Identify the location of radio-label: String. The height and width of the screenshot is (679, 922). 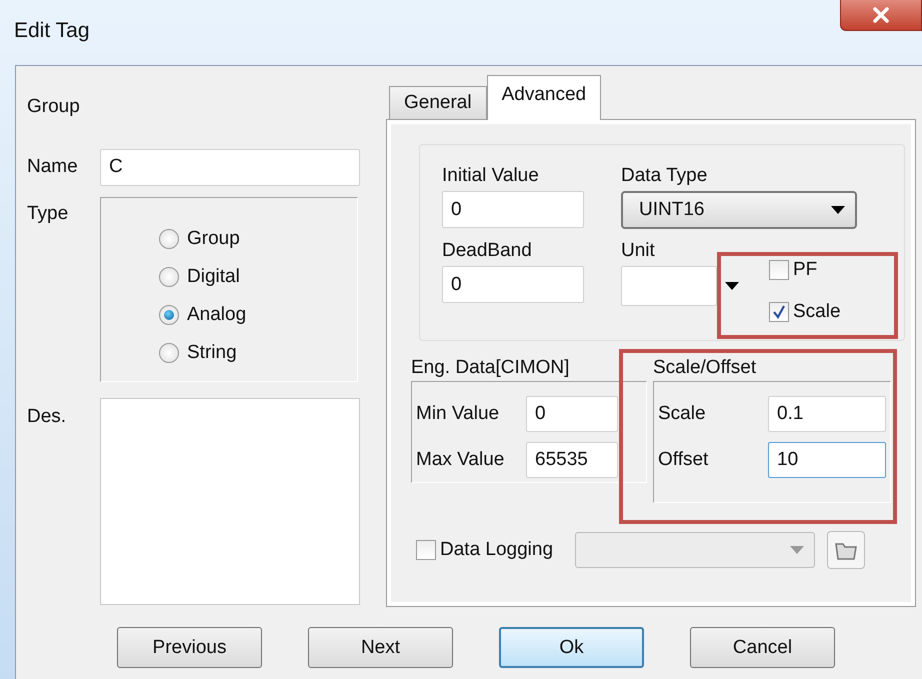
(212, 353).